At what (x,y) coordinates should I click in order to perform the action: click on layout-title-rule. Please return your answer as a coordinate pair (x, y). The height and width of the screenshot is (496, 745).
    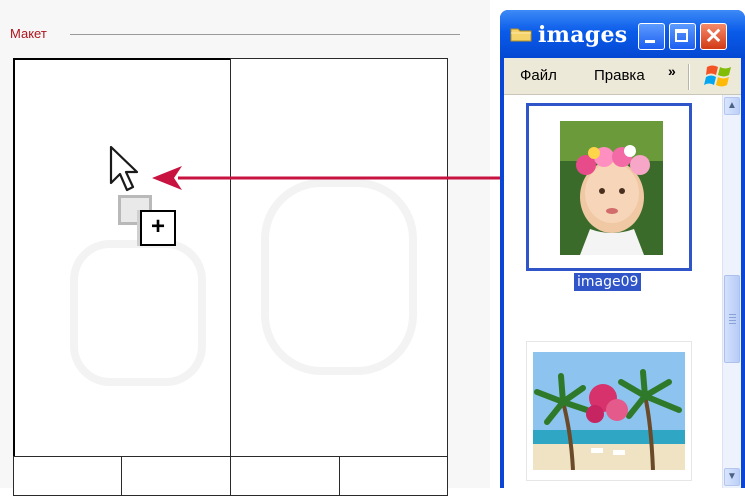
    Looking at the image, I should click on (265, 34).